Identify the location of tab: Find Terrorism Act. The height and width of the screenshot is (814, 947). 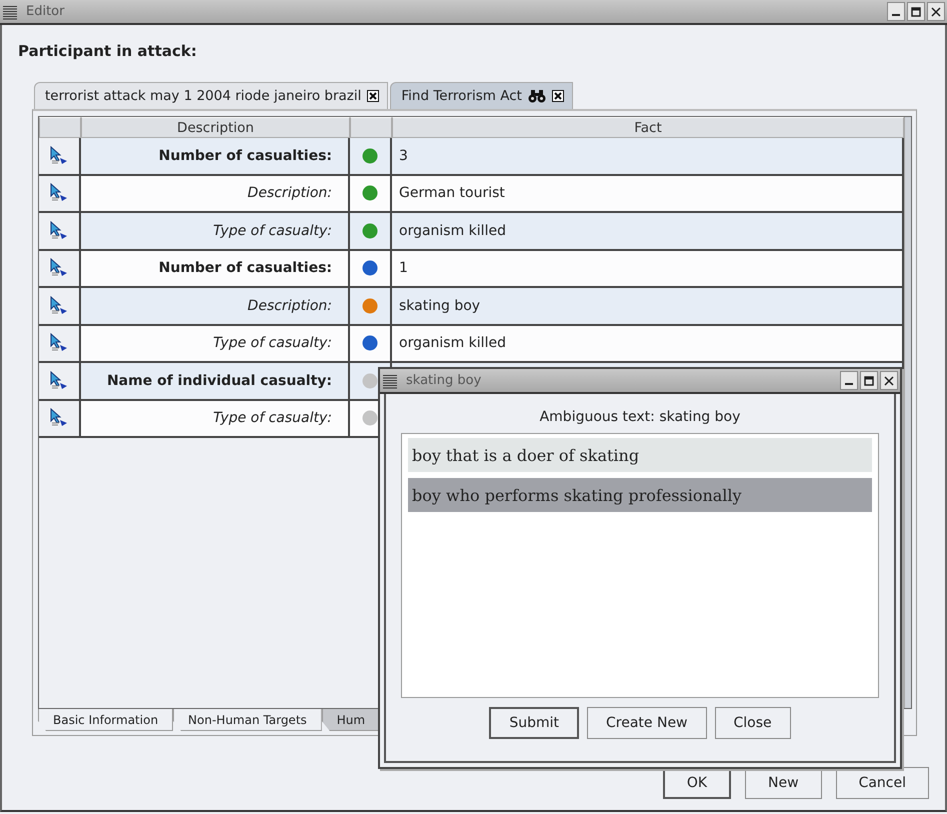
(481, 95).